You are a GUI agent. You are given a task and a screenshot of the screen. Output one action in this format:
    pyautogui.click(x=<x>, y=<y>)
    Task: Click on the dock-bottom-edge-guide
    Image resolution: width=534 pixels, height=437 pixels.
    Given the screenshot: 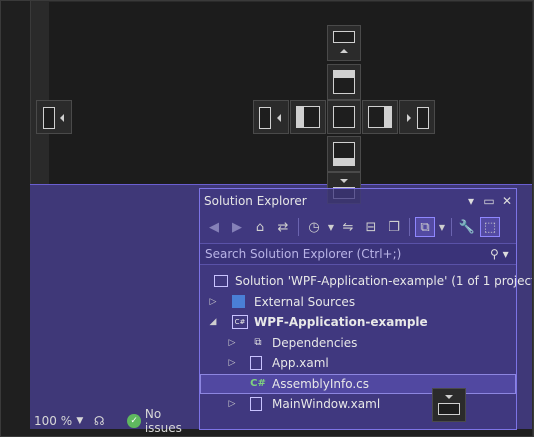 What is the action you would take?
    pyautogui.click(x=449, y=405)
    